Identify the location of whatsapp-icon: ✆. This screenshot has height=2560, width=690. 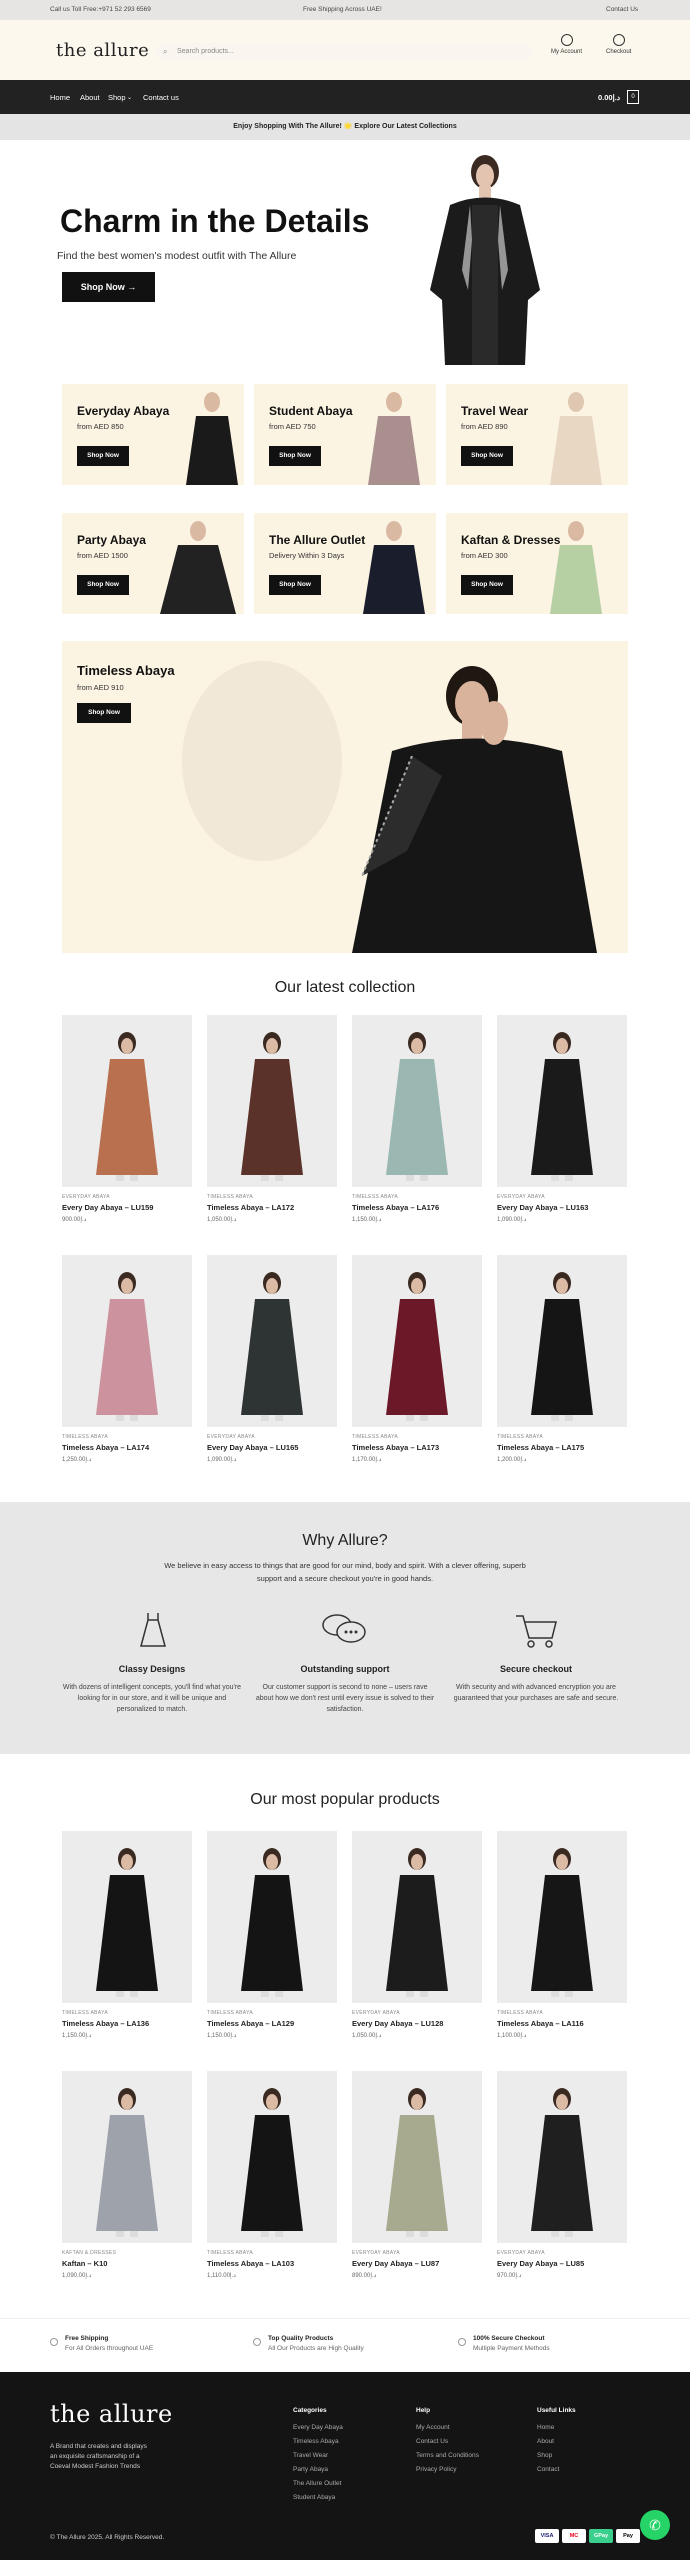
(655, 2525).